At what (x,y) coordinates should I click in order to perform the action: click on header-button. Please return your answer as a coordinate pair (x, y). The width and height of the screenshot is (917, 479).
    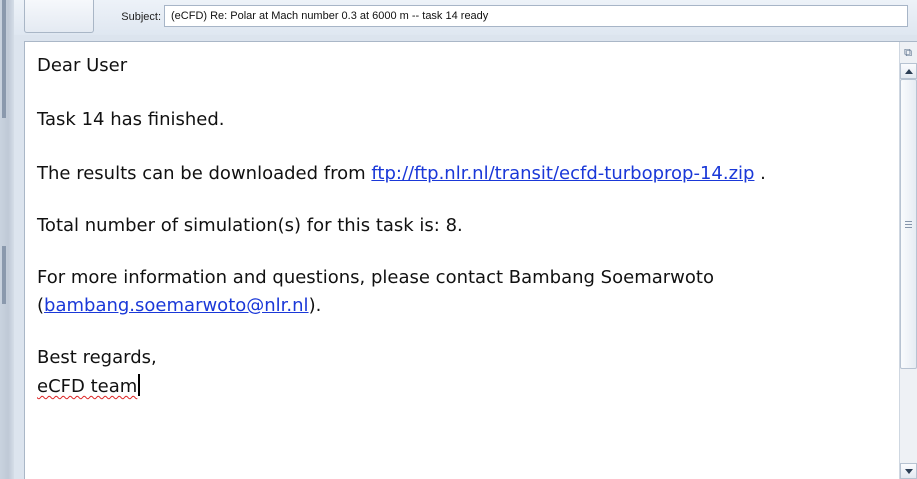
    Looking at the image, I should click on (59, 16).